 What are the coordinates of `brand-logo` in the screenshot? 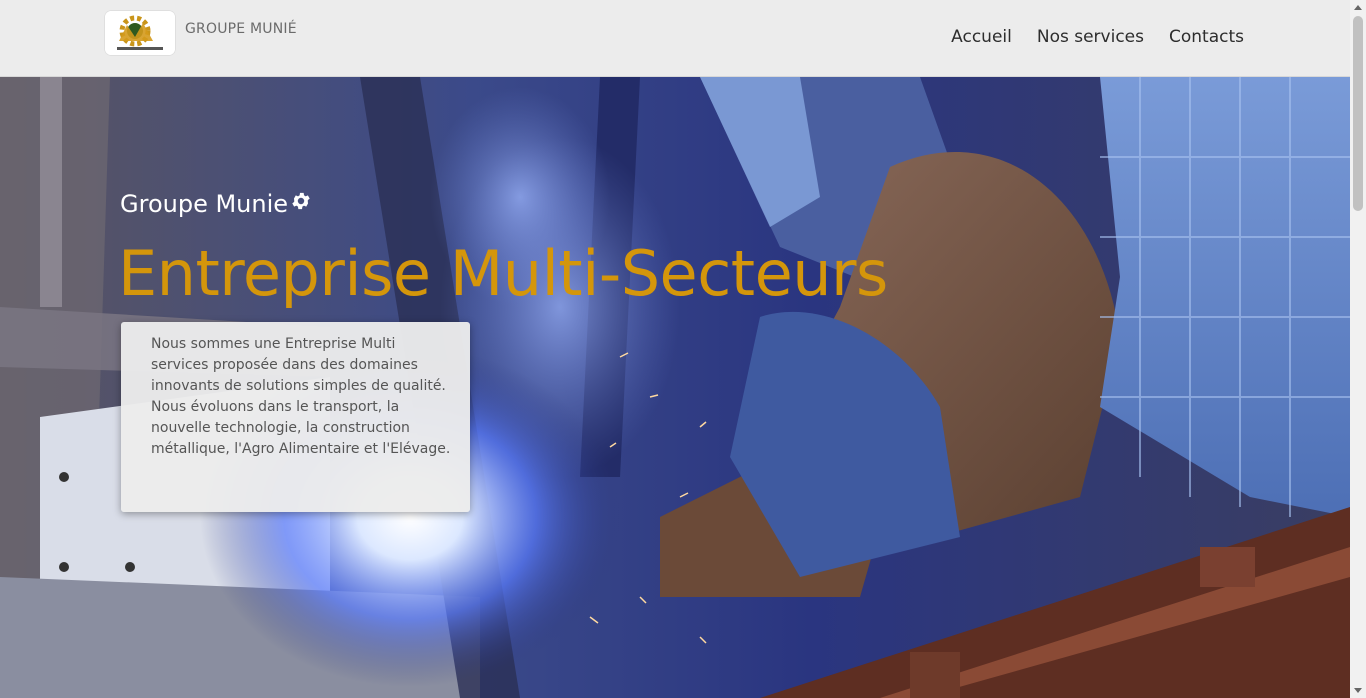 It's located at (140, 33).